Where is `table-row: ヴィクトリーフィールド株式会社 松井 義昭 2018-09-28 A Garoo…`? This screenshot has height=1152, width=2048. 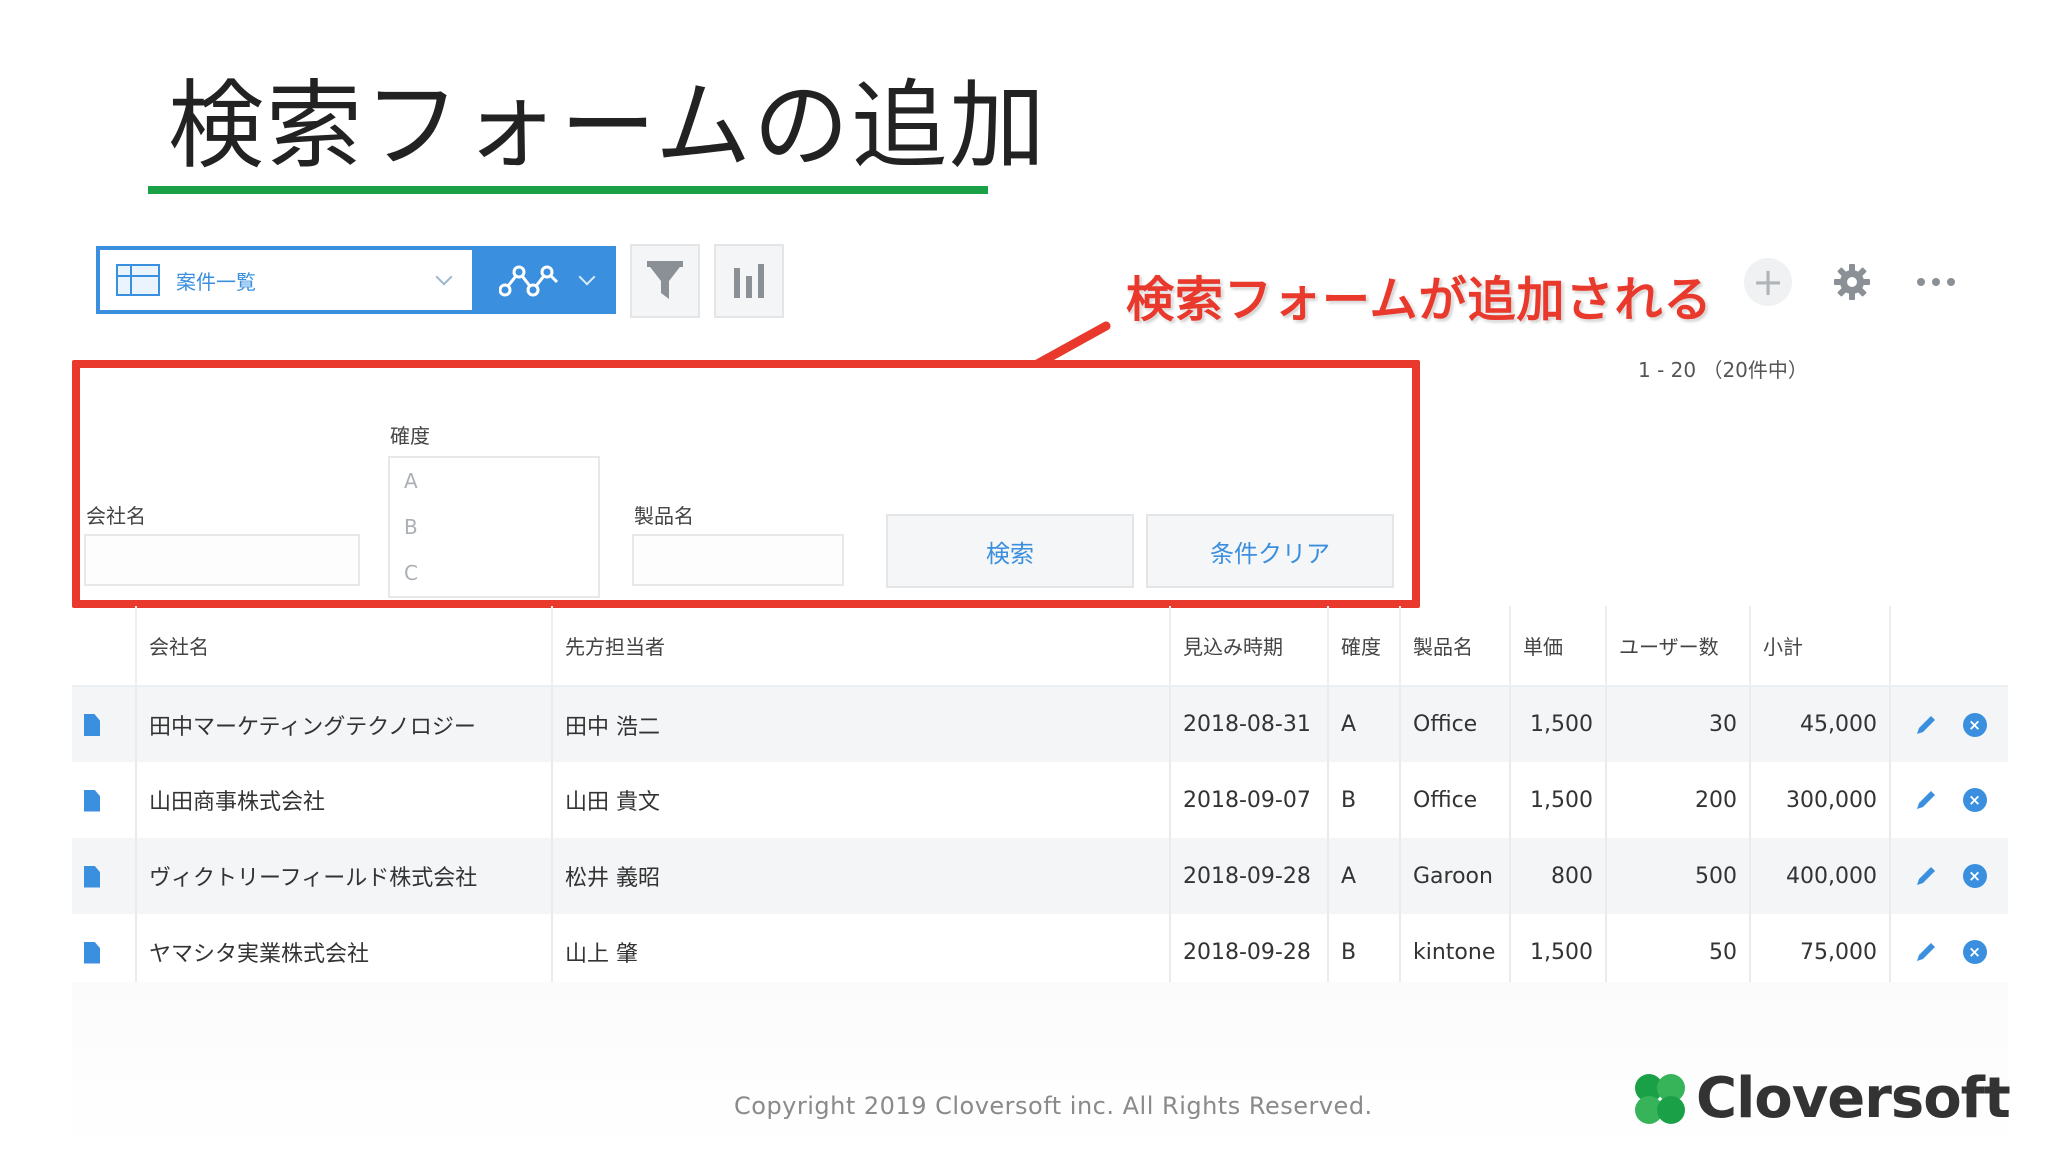
table-row: ヴィクトリーフィールド株式会社 松井 義昭 2018-09-28 A Garoo… is located at coordinates (1040, 876).